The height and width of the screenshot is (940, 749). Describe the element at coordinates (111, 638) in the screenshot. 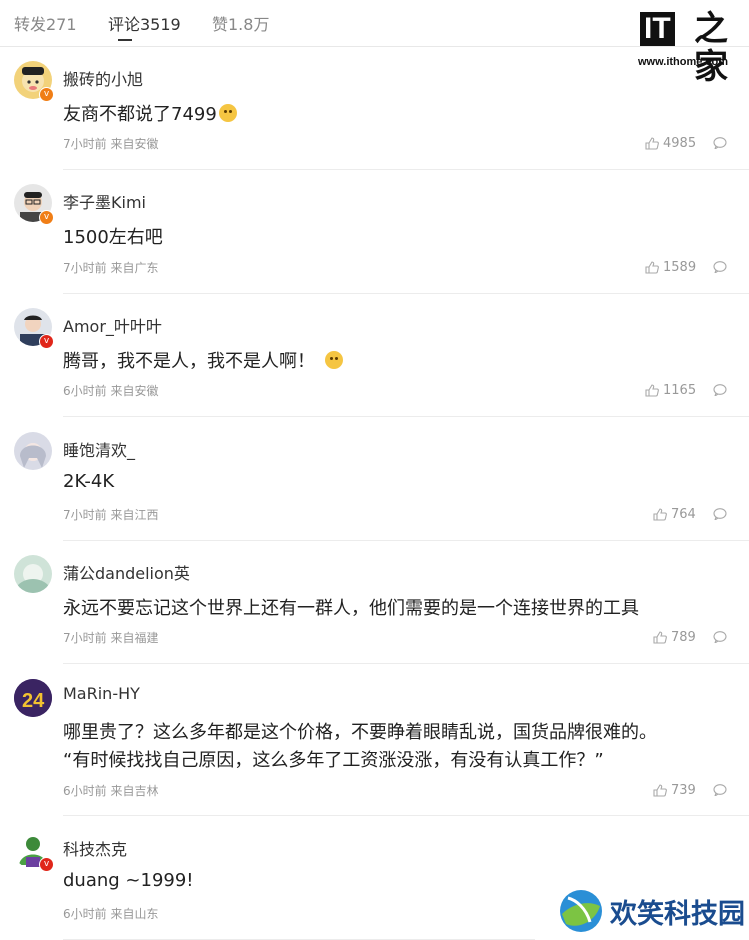

I see `comment-meta: 7小时前 来自福建` at that location.